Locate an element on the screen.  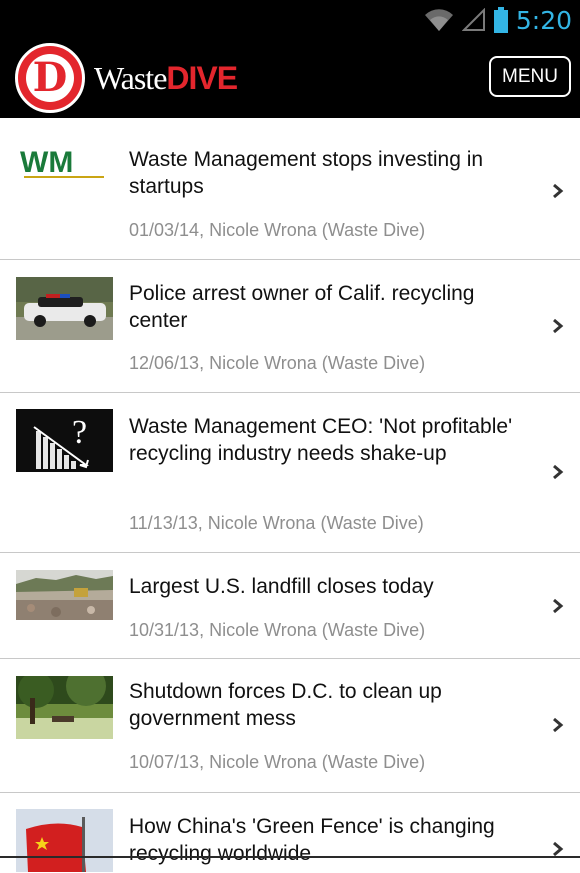
battery-icon is located at coordinates (500, 20).